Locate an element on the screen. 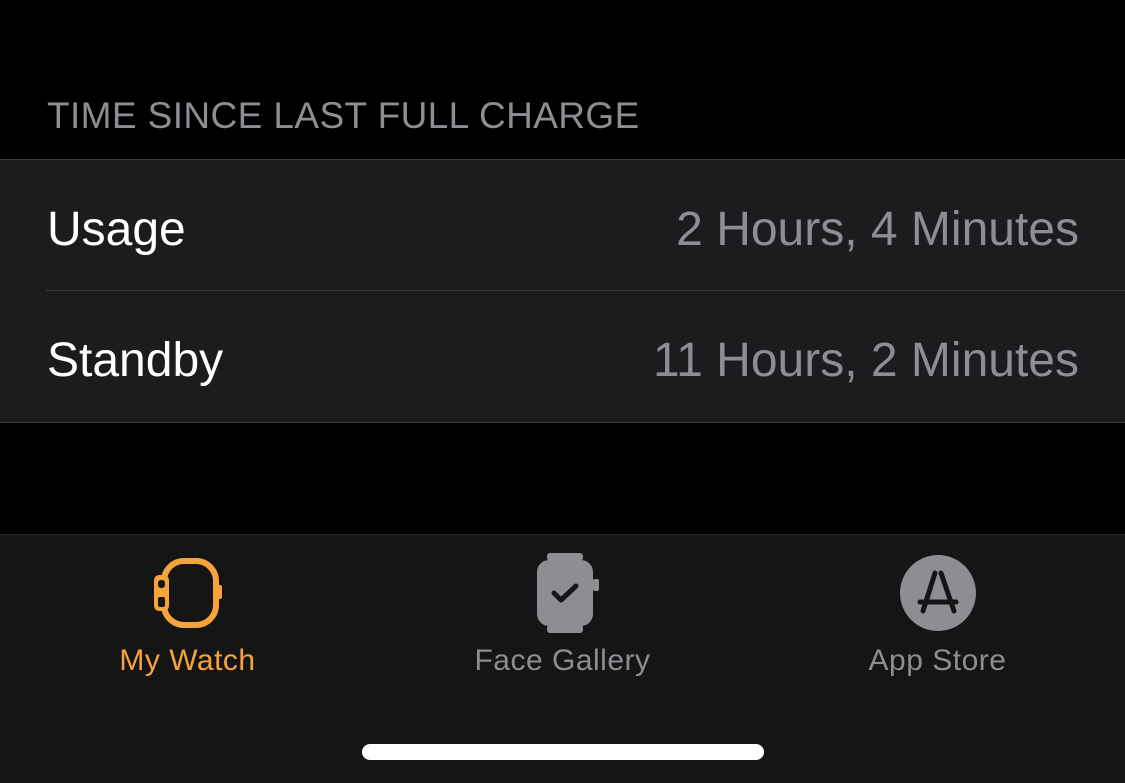 This screenshot has width=1125, height=783. section-header: TIME SINCE LAST FULL CHARGE is located at coordinates (343, 115).